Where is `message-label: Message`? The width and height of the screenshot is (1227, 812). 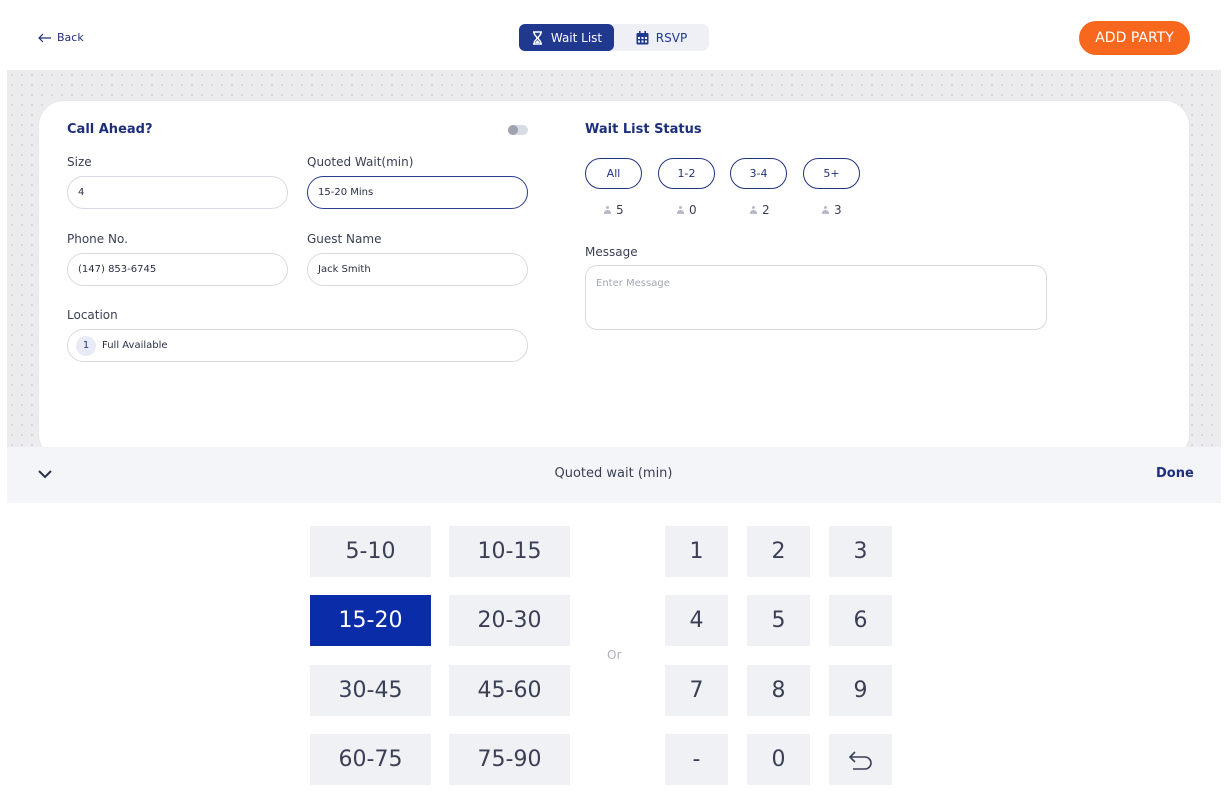
message-label: Message is located at coordinates (611, 252).